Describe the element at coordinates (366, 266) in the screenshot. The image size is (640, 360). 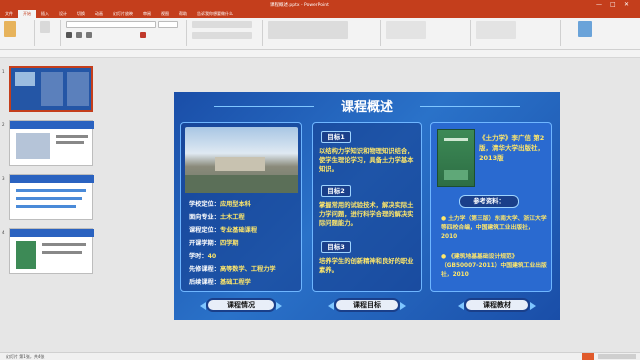
I see `goal-text-3: 培养学生的创新精神和良好的职业素养。` at that location.